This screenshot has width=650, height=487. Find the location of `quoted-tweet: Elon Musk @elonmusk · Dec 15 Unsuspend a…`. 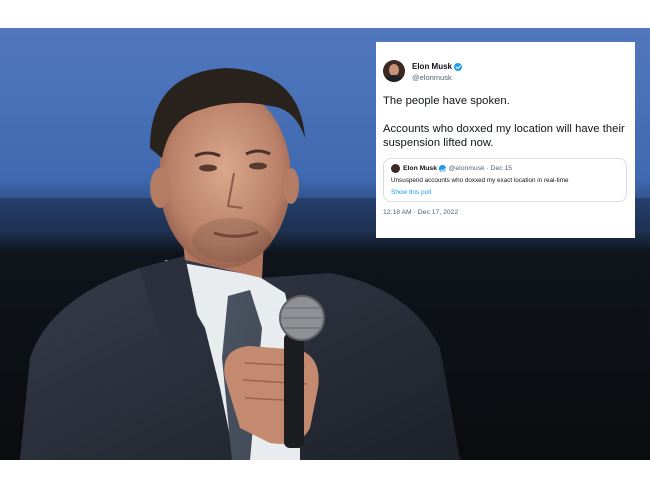

quoted-tweet: Elon Musk @elonmusk · Dec 15 Unsuspend a… is located at coordinates (505, 180).